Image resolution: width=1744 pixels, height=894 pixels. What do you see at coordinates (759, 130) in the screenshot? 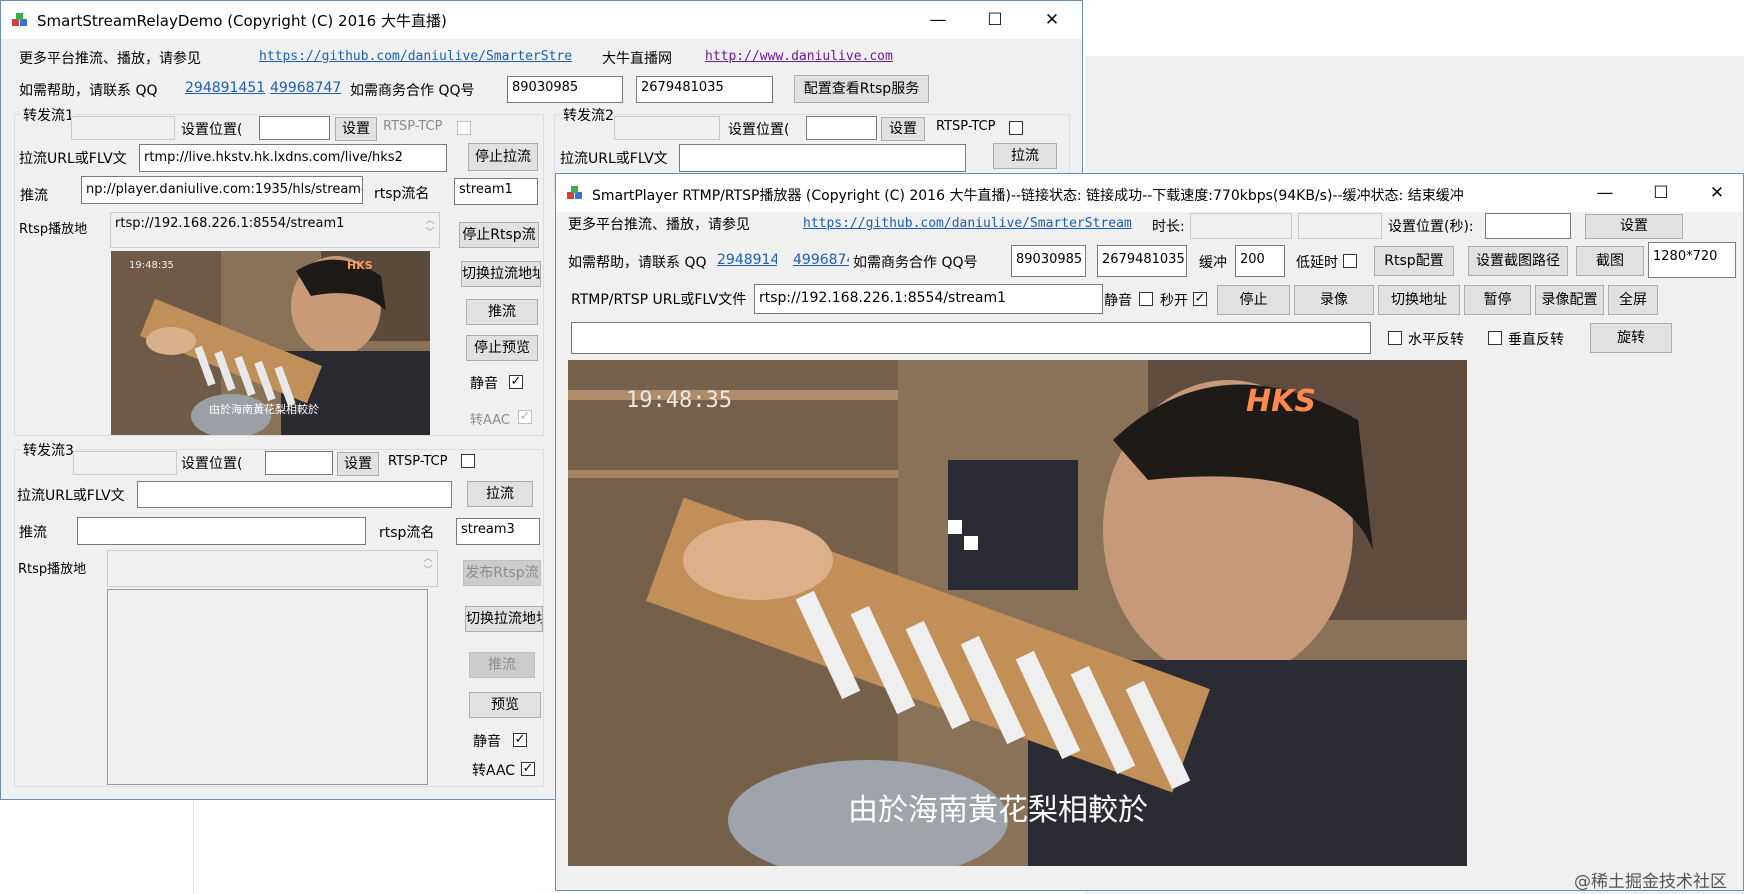
I see `group2-set-pos-label: 设置位置(` at bounding box center [759, 130].